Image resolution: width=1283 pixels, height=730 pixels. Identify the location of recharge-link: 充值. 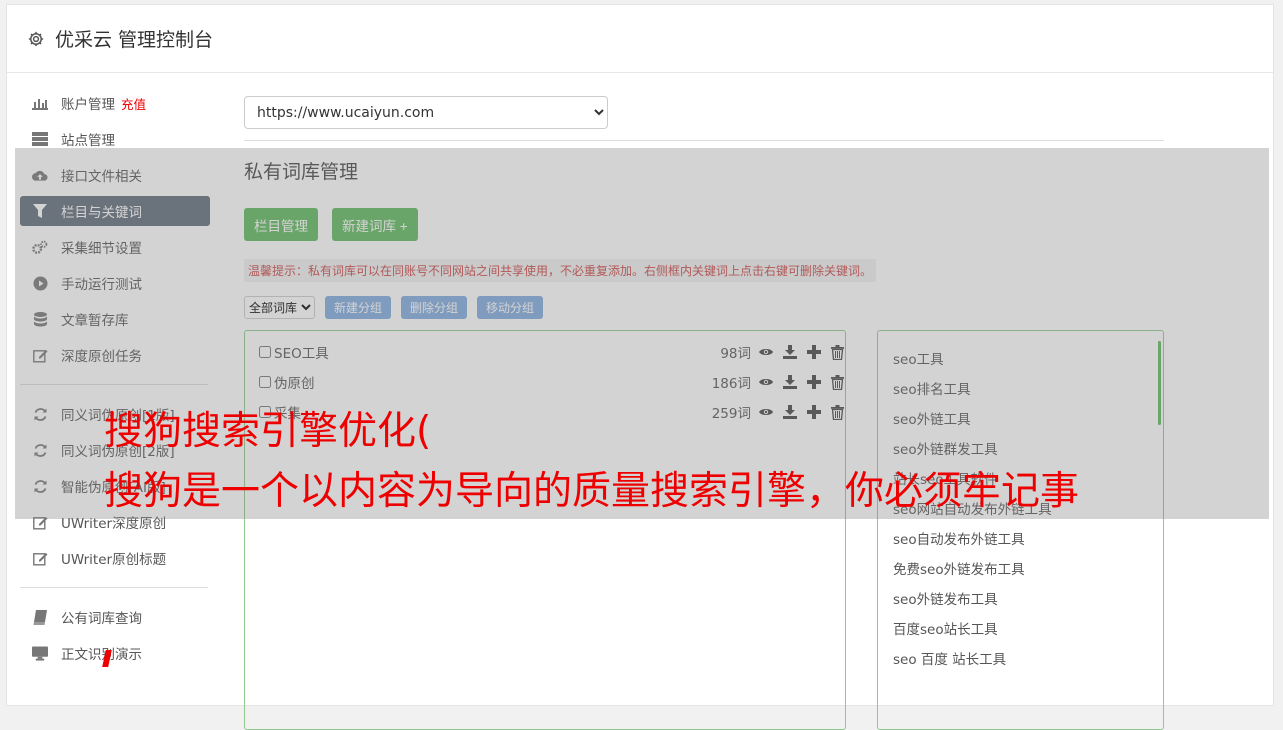
(133, 103).